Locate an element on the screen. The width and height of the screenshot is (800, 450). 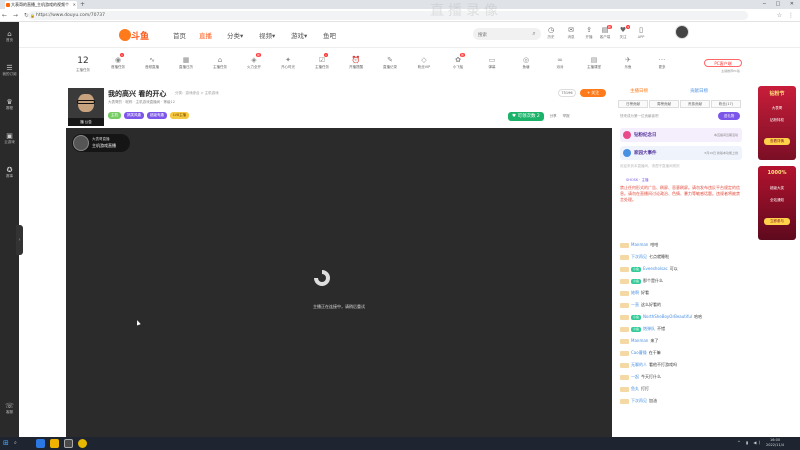
rank-title-left: 主播日榜 is located at coordinates (639, 91).